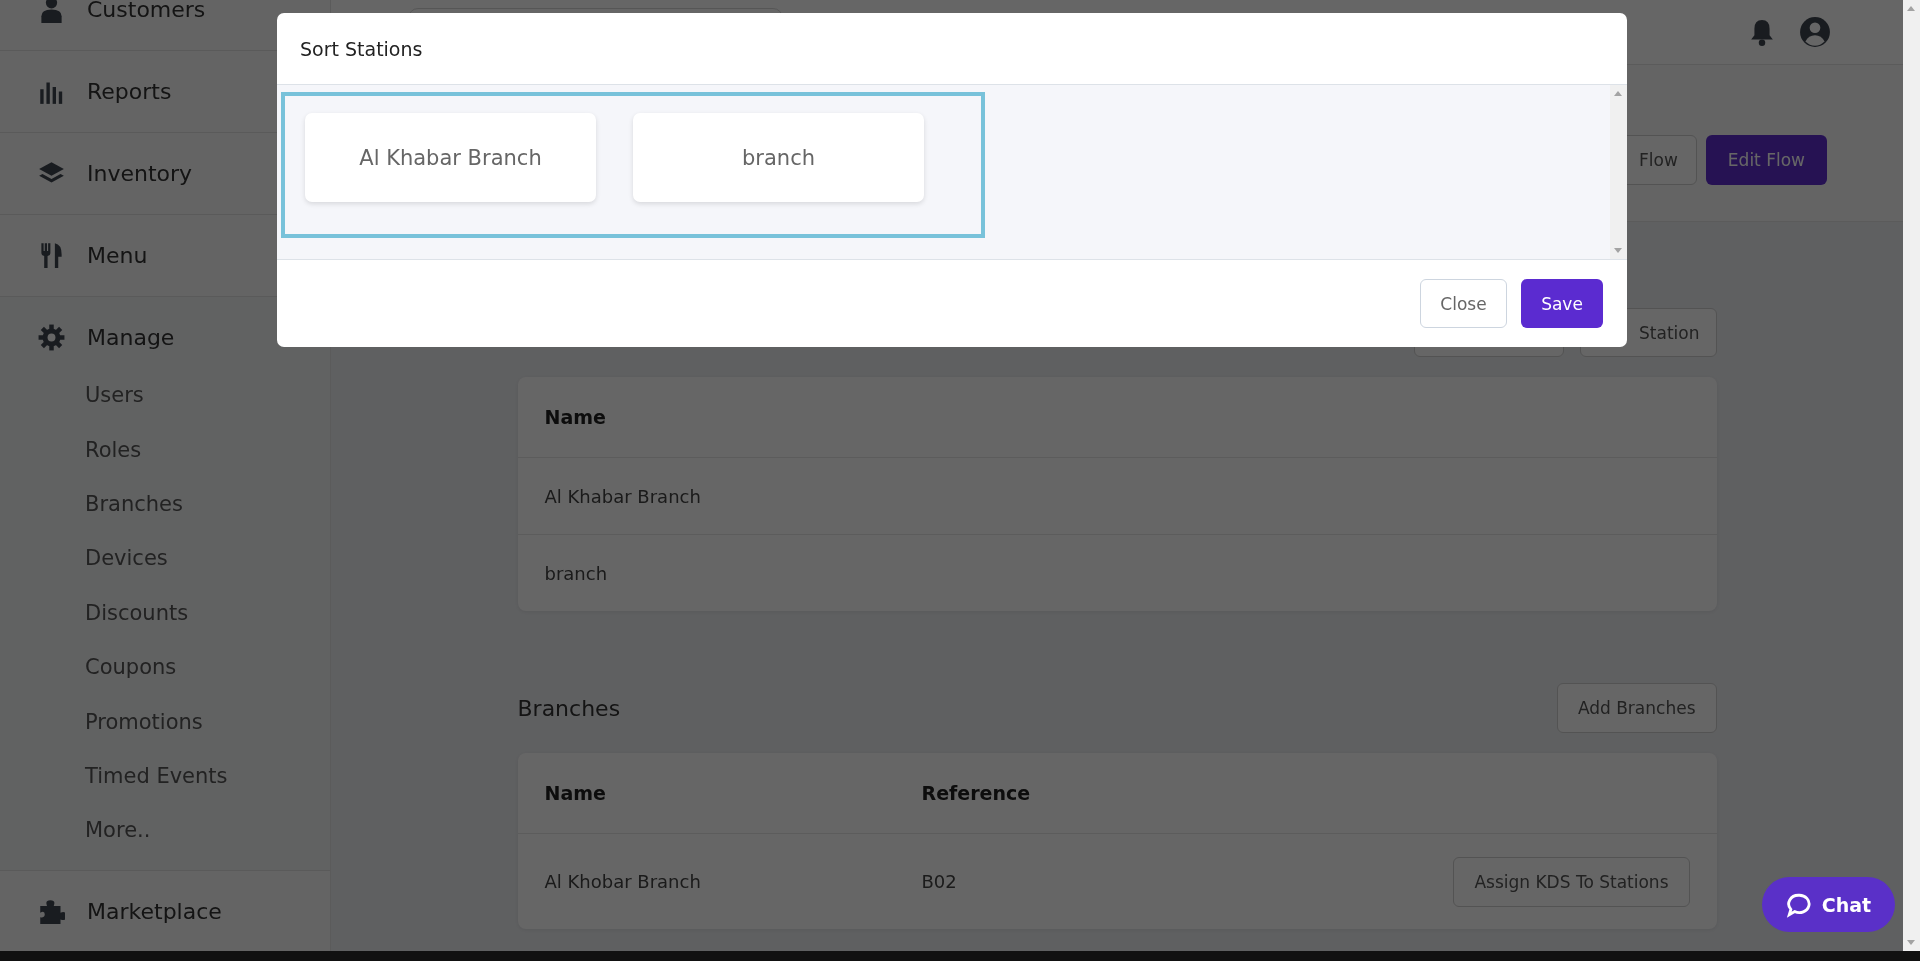 This screenshot has width=1920, height=961. I want to click on person-icon, so click(51, 11).